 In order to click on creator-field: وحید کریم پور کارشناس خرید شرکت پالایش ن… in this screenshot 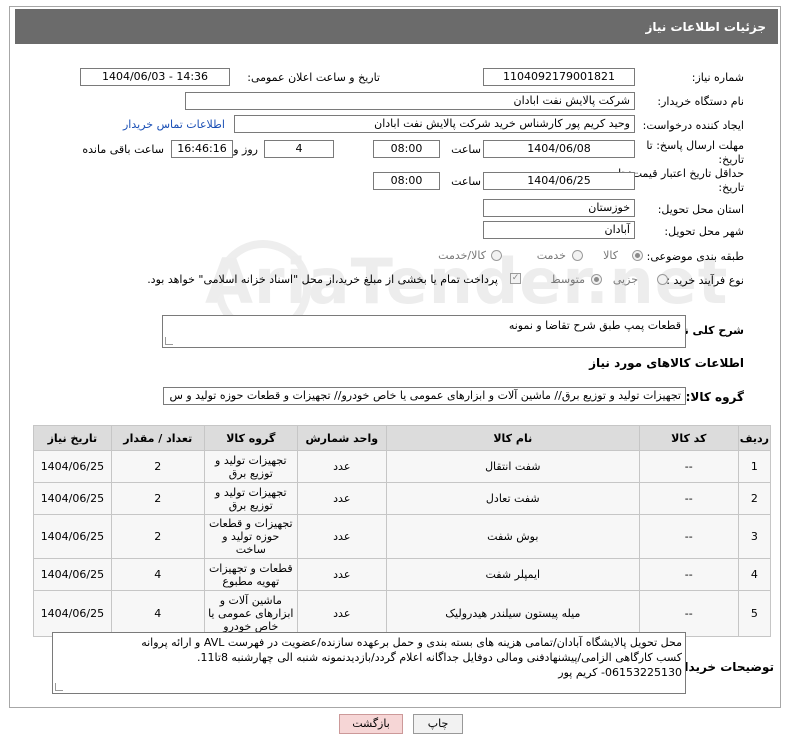, I will do `click(434, 124)`.